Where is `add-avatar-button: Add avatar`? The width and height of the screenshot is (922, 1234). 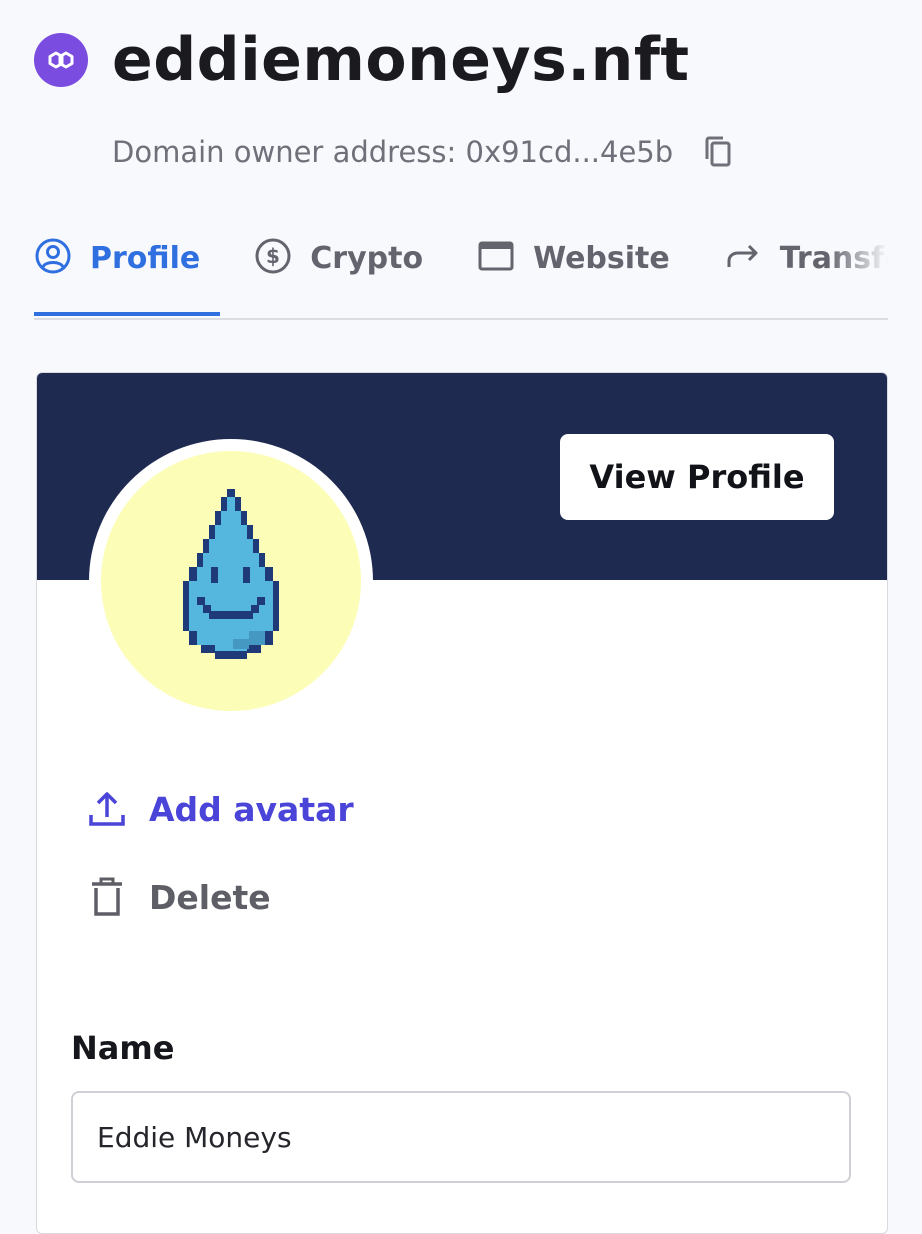 add-avatar-button: Add avatar is located at coordinates (220, 809).